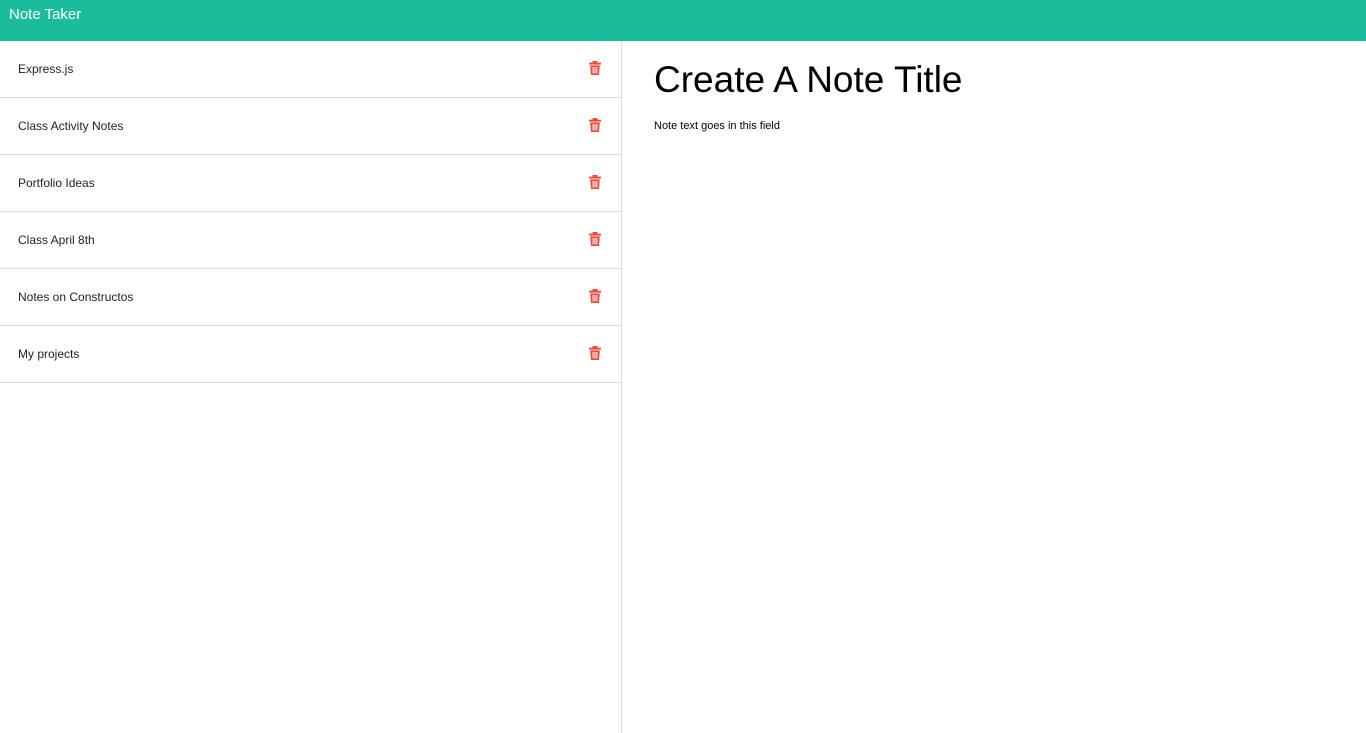  Describe the element at coordinates (310, 69) in the screenshot. I see `note-list-item: Express.js` at that location.